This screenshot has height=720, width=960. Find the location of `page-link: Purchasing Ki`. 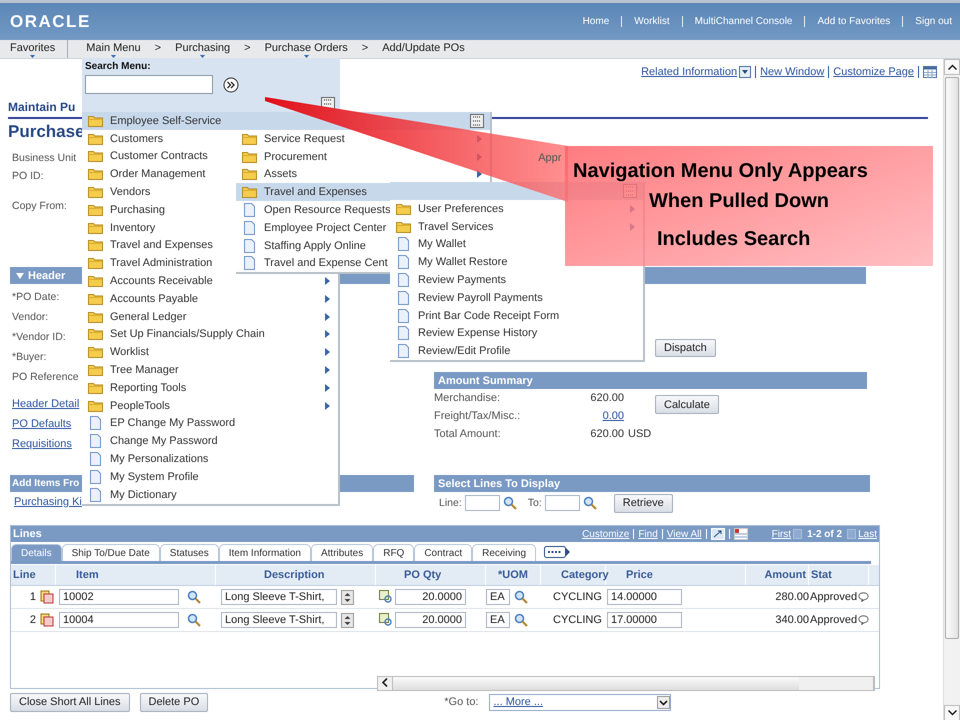

page-link: Purchasing Ki is located at coordinates (48, 502).